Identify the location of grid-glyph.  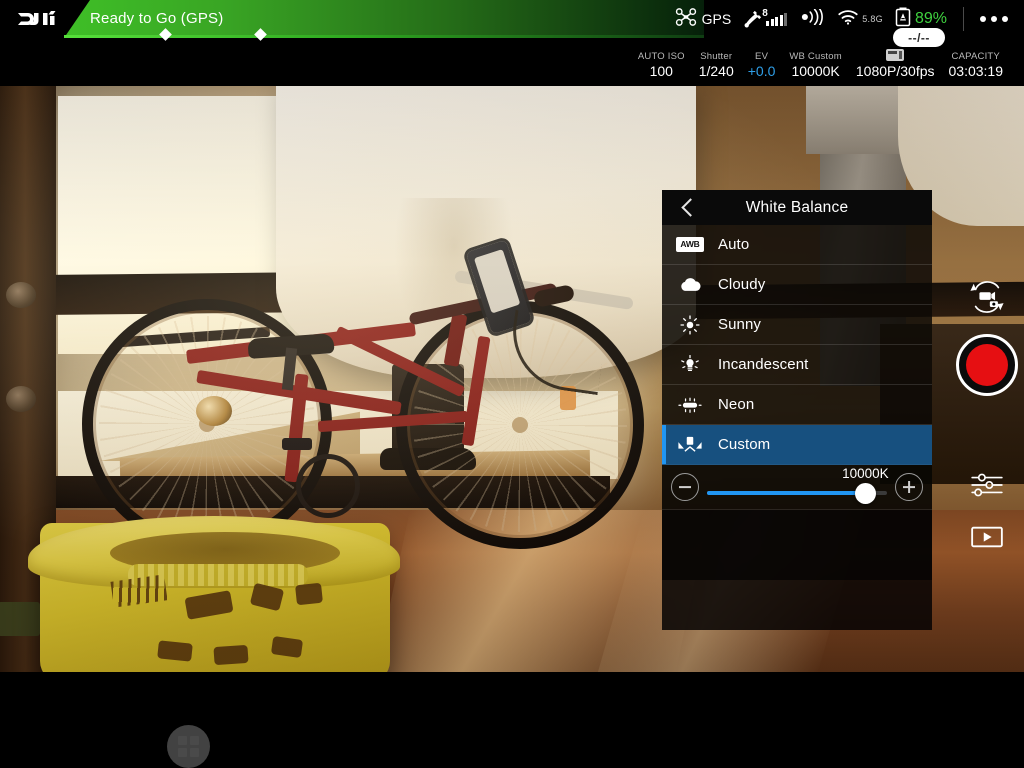
(188, 746).